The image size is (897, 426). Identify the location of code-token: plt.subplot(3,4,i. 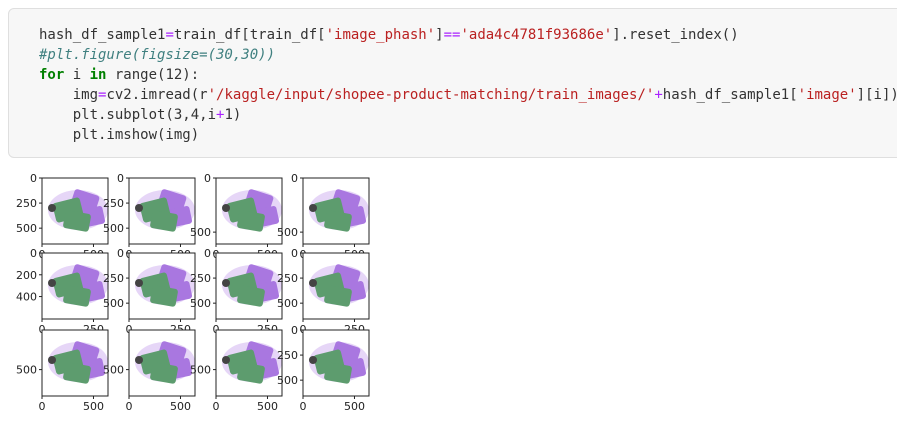
(128, 115).